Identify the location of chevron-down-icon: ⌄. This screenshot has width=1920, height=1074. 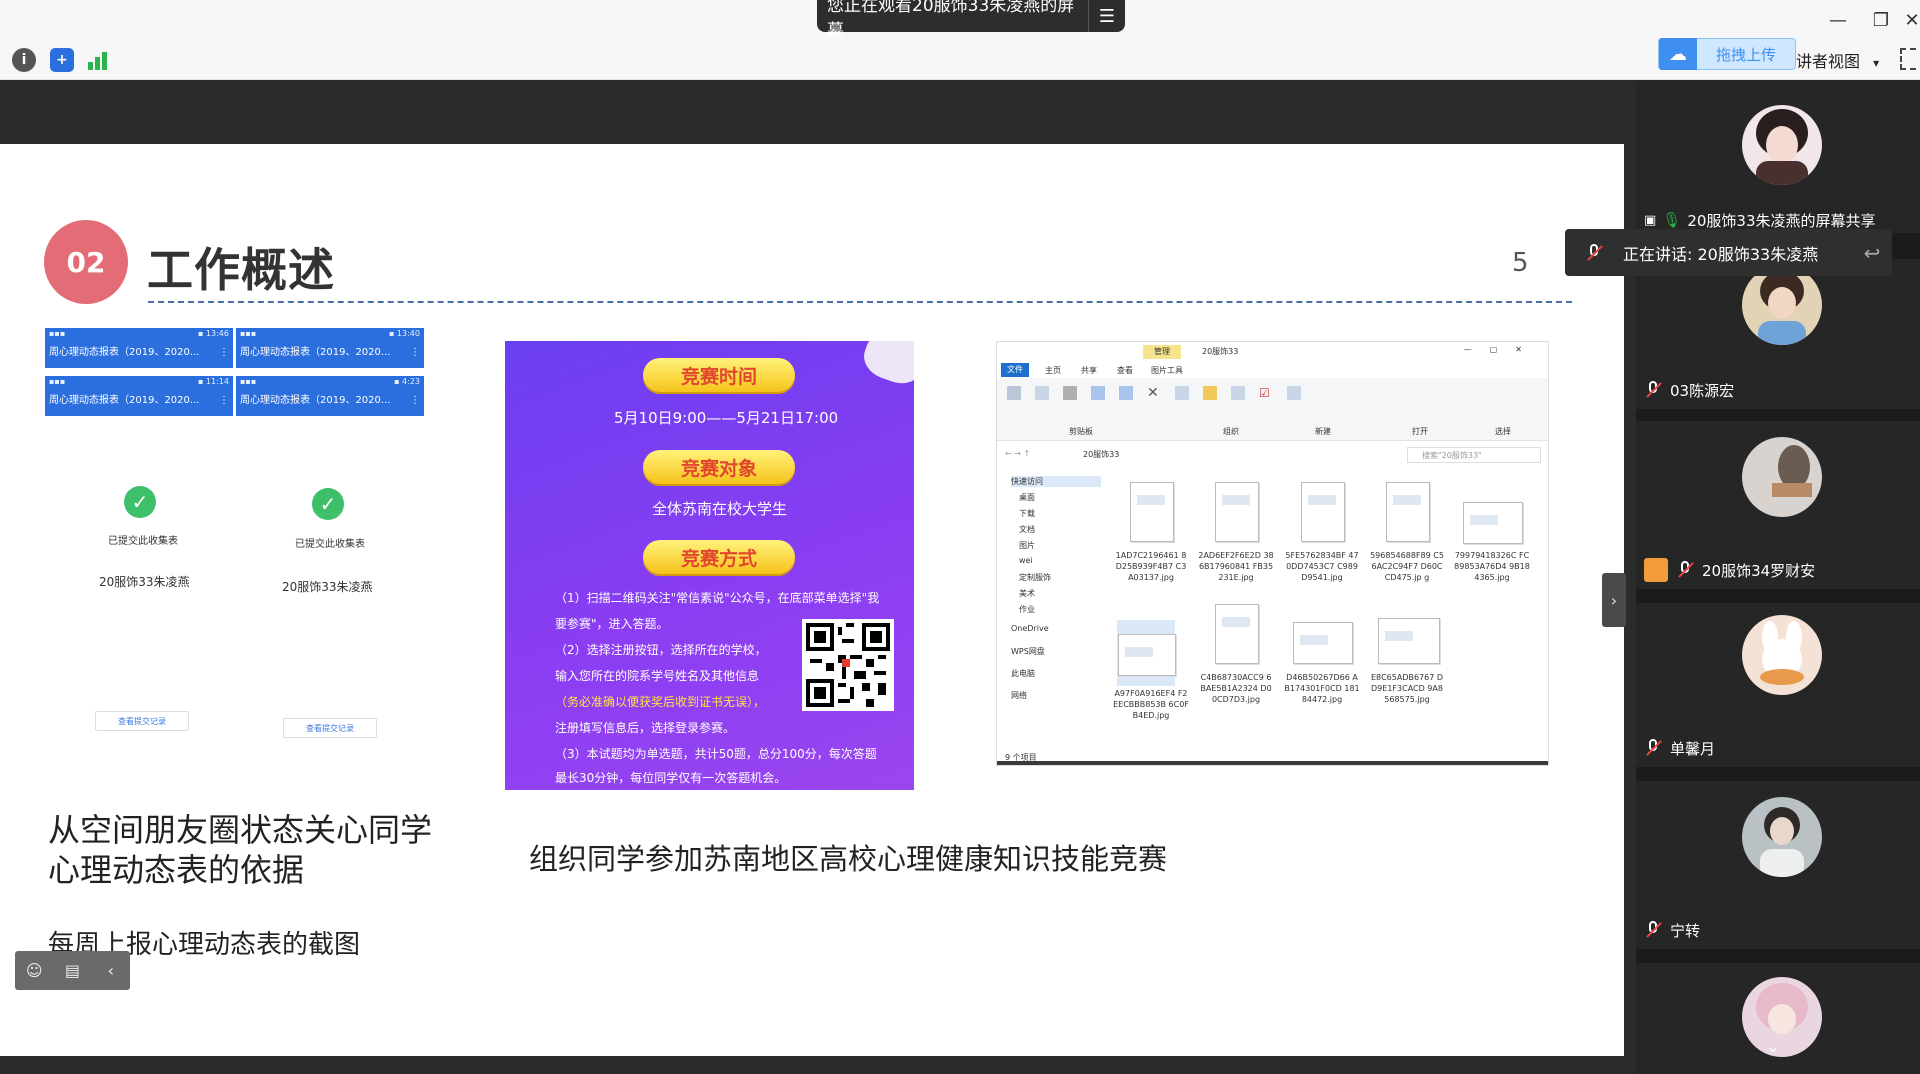
(1772, 1046).